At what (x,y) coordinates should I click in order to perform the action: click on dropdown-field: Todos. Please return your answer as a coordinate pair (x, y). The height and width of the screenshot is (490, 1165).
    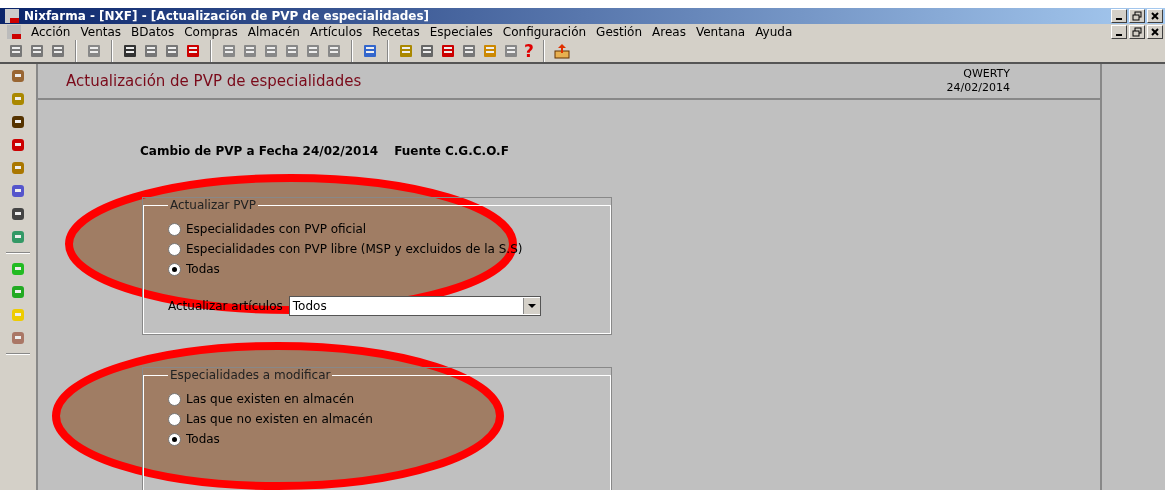
    Looking at the image, I should click on (414, 306).